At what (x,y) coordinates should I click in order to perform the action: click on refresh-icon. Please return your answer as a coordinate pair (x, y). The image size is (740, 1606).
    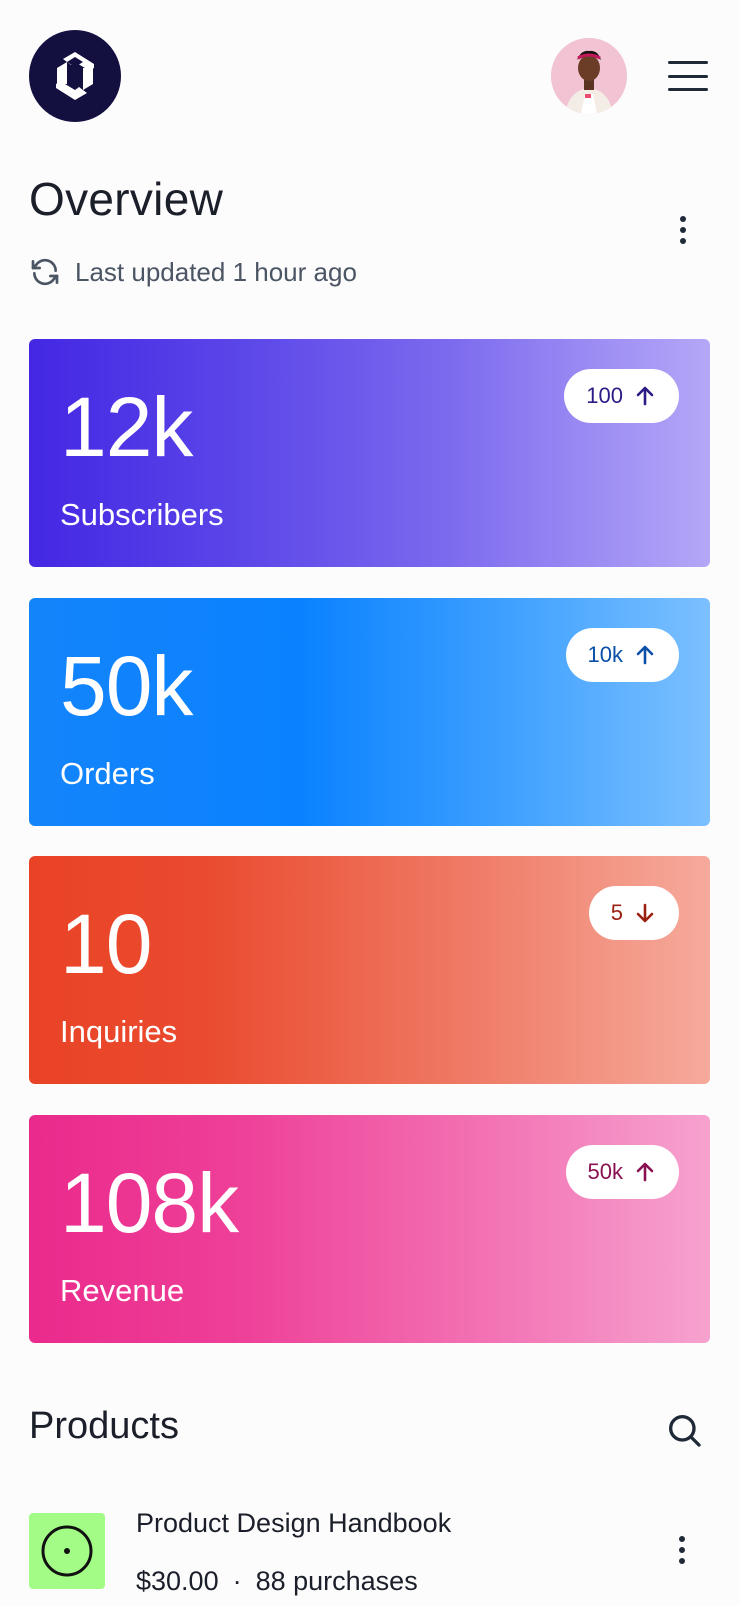
    Looking at the image, I should click on (45, 272).